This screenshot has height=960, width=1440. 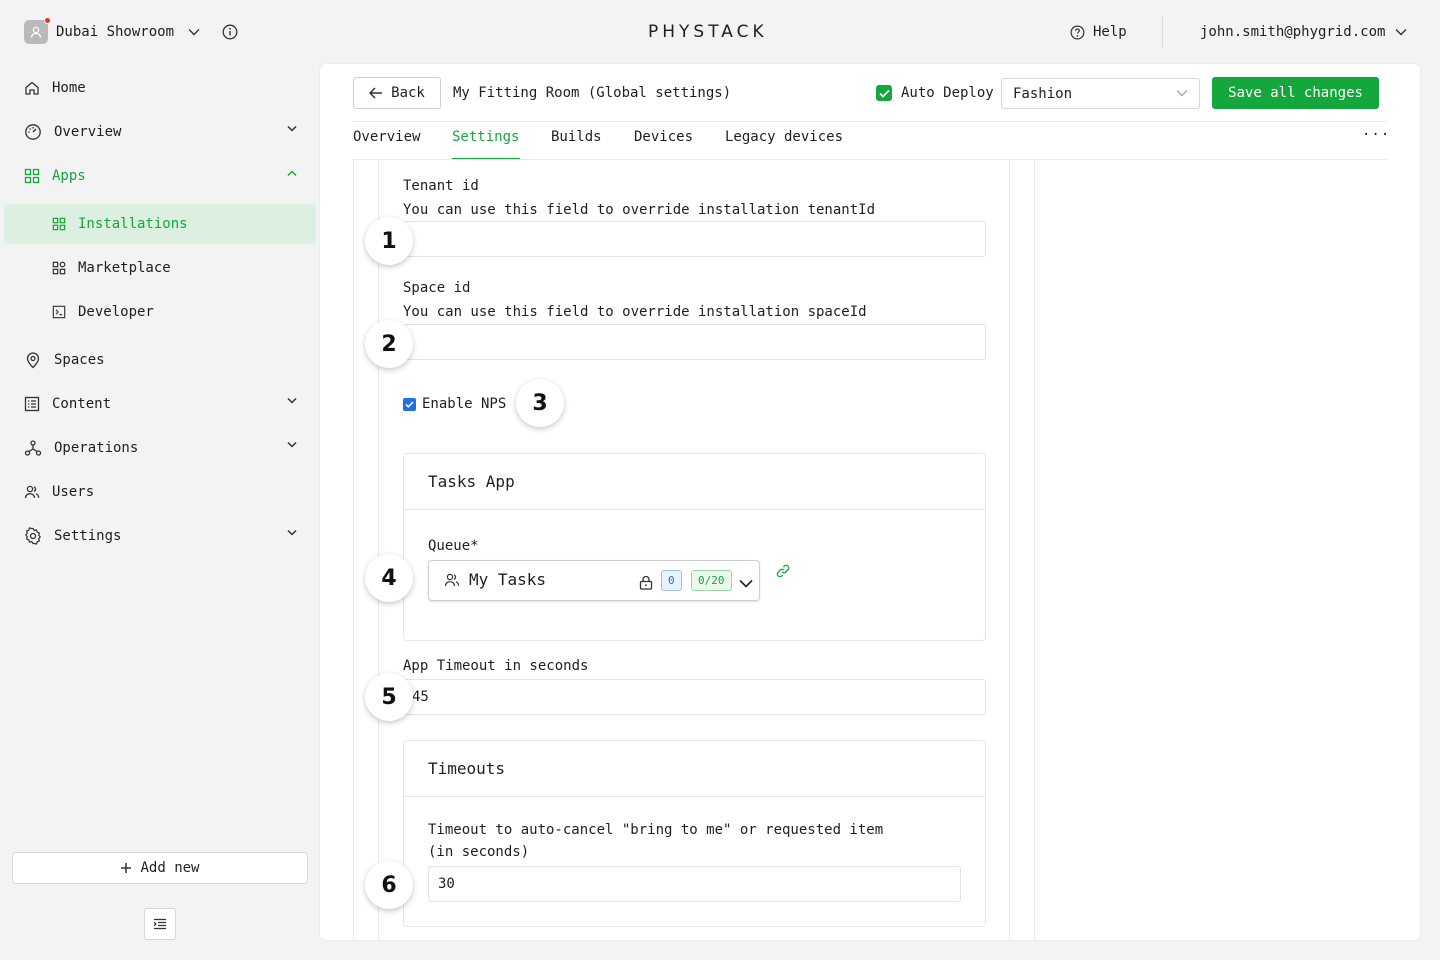 What do you see at coordinates (59, 492) in the screenshot?
I see `sidebar-item-users: Users` at bounding box center [59, 492].